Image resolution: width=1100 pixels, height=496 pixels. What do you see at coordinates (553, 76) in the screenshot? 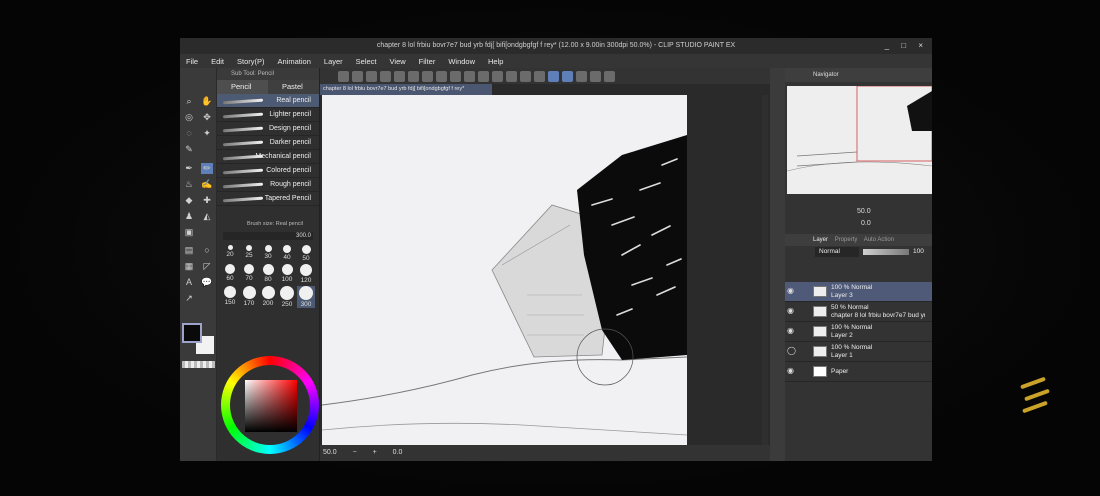
I see `snap-ruler-icon` at bounding box center [553, 76].